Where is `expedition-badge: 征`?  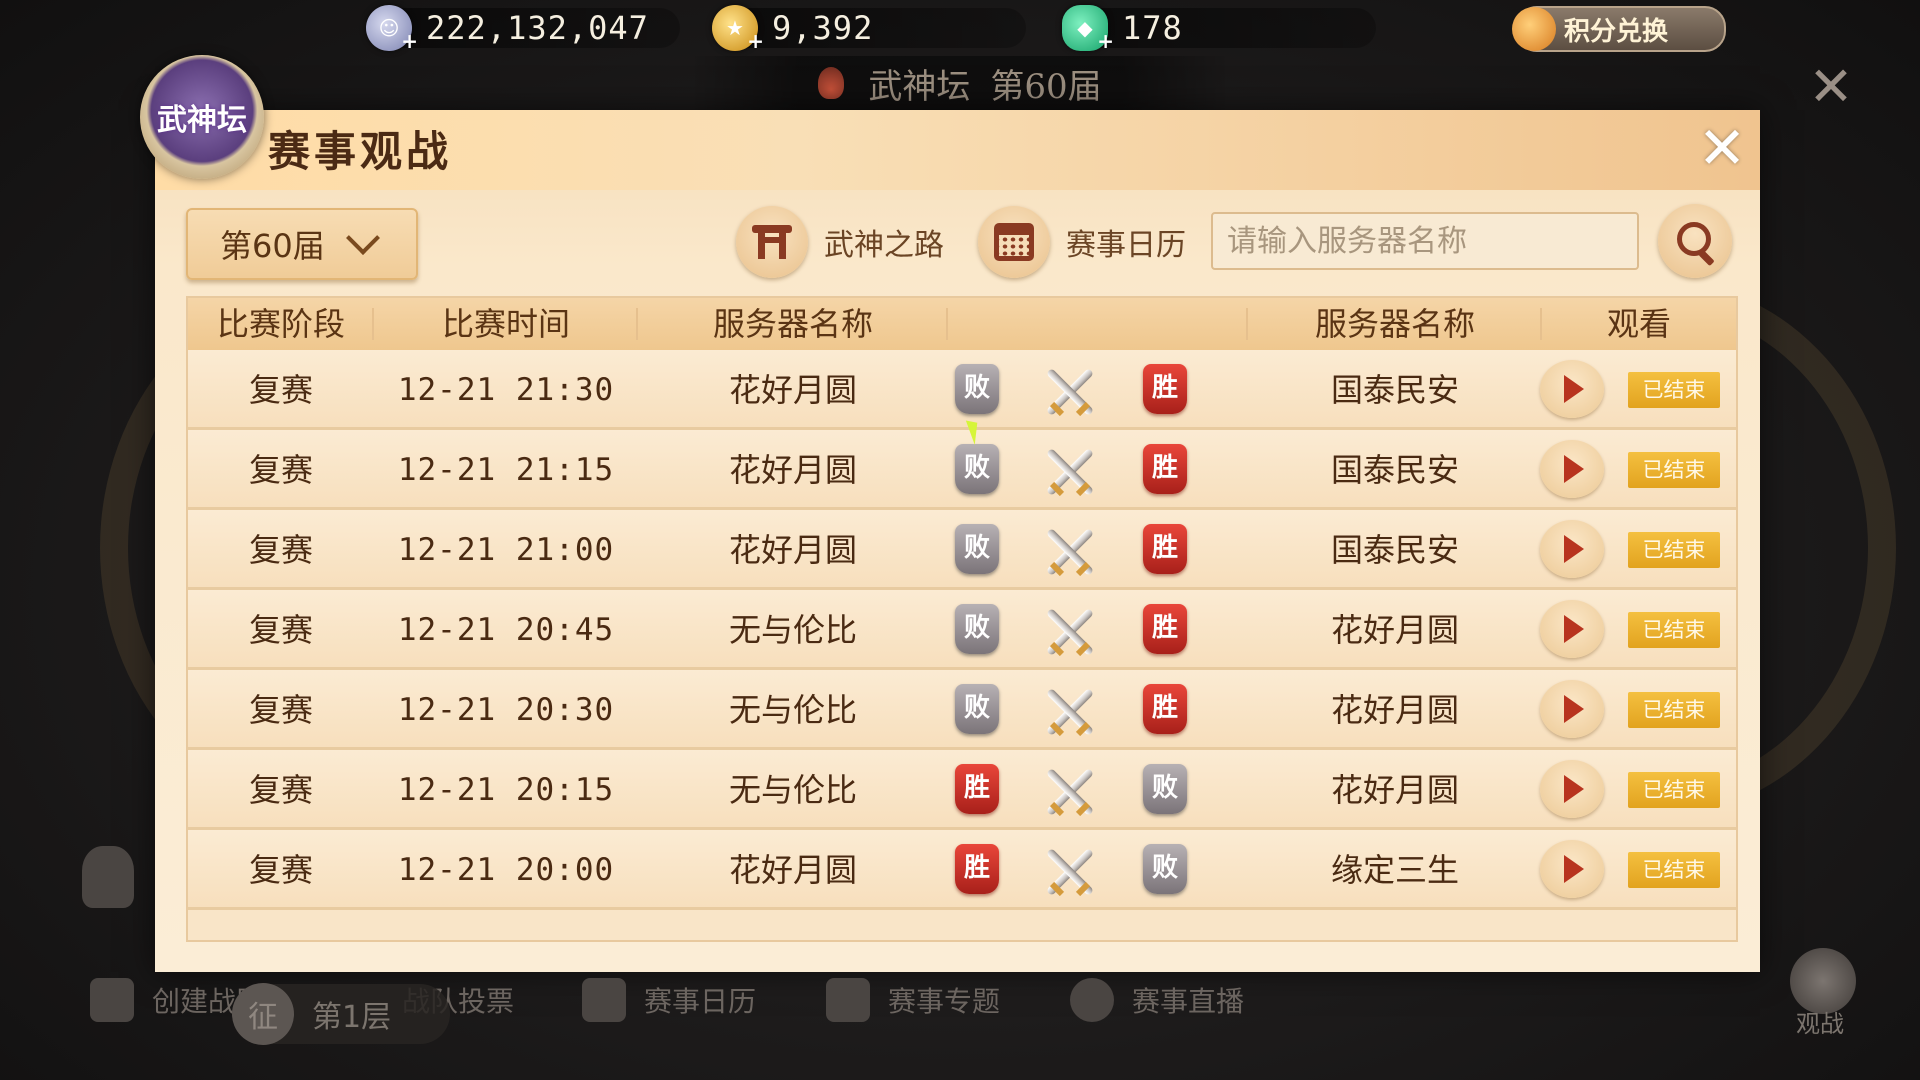 expedition-badge: 征 is located at coordinates (263, 1014).